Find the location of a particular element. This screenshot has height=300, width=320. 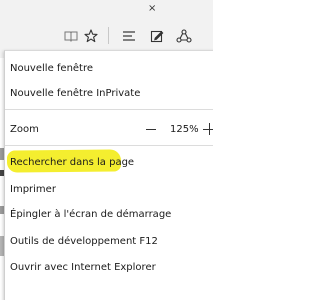

zoom-in-button is located at coordinates (208, 129).